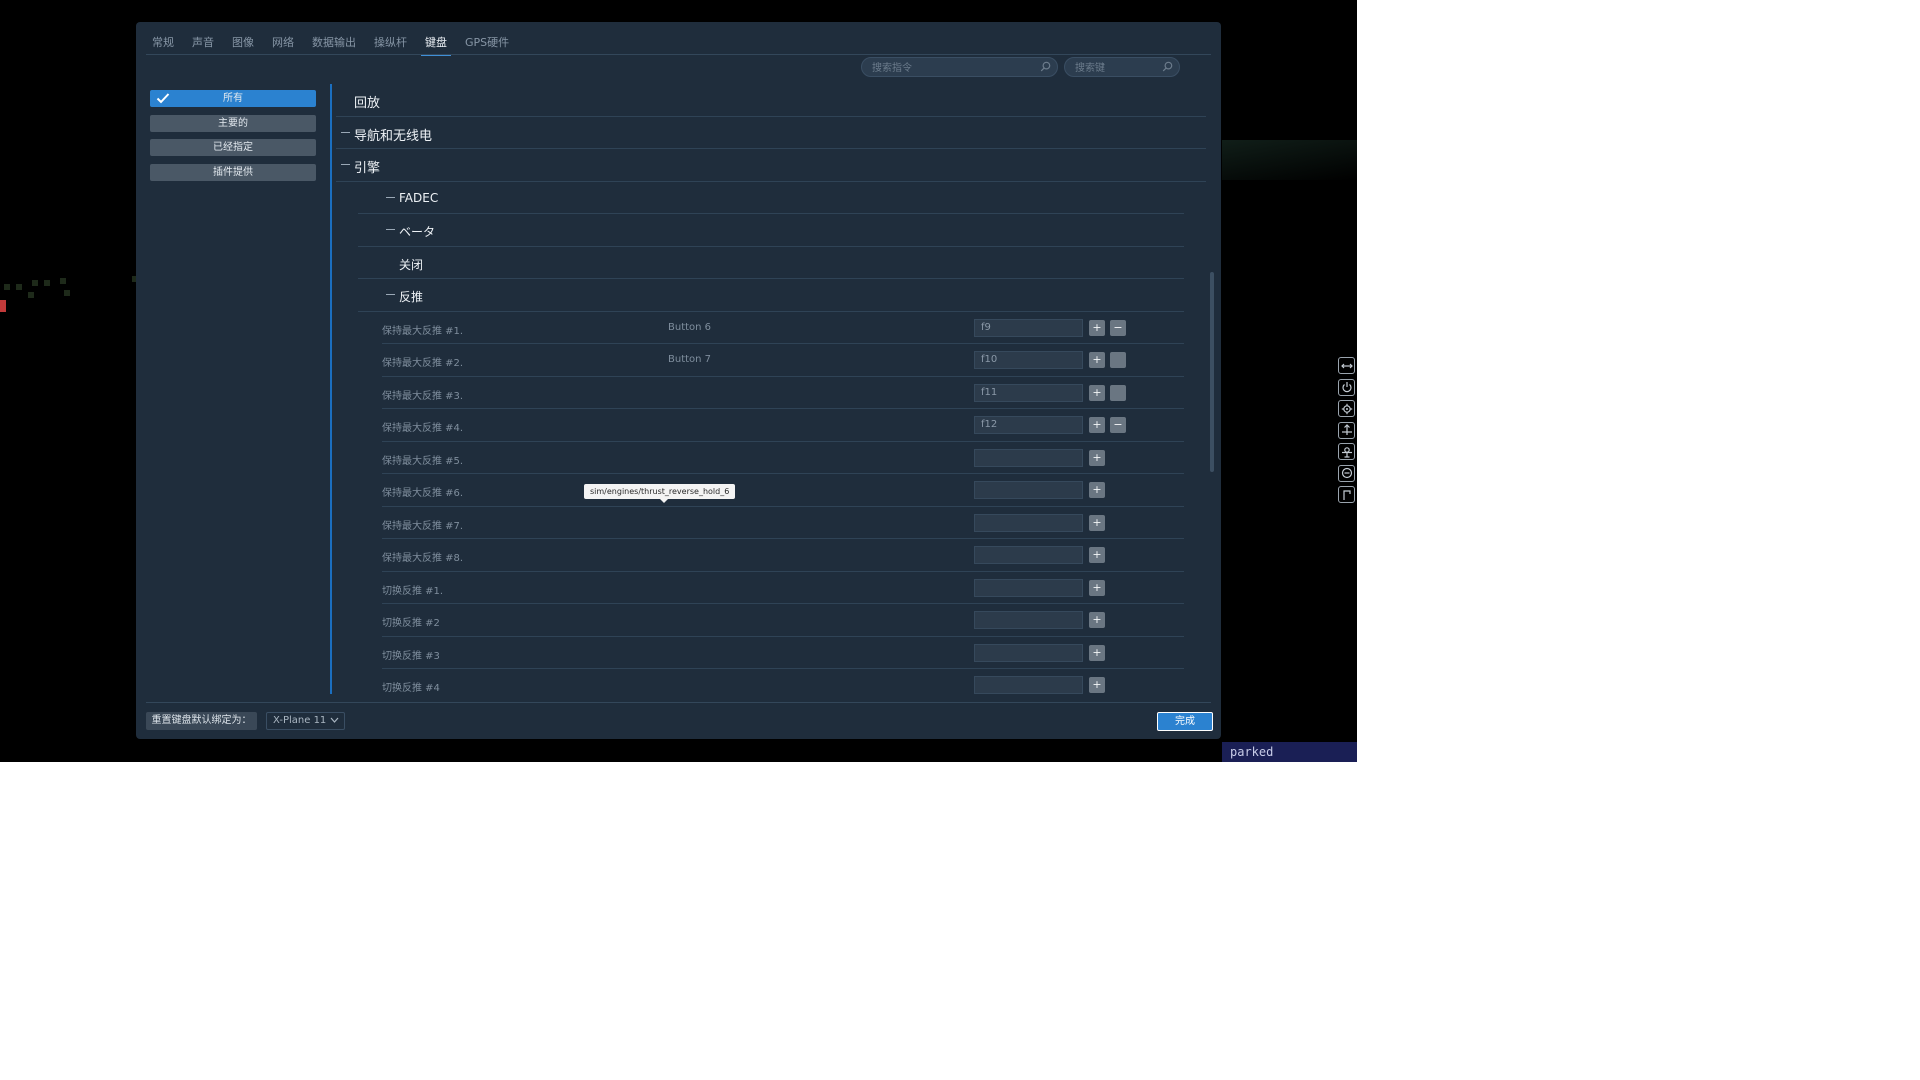 This screenshot has width=1920, height=1080. Describe the element at coordinates (771, 165) in the screenshot. I see `group-row-engine: 引擎` at that location.